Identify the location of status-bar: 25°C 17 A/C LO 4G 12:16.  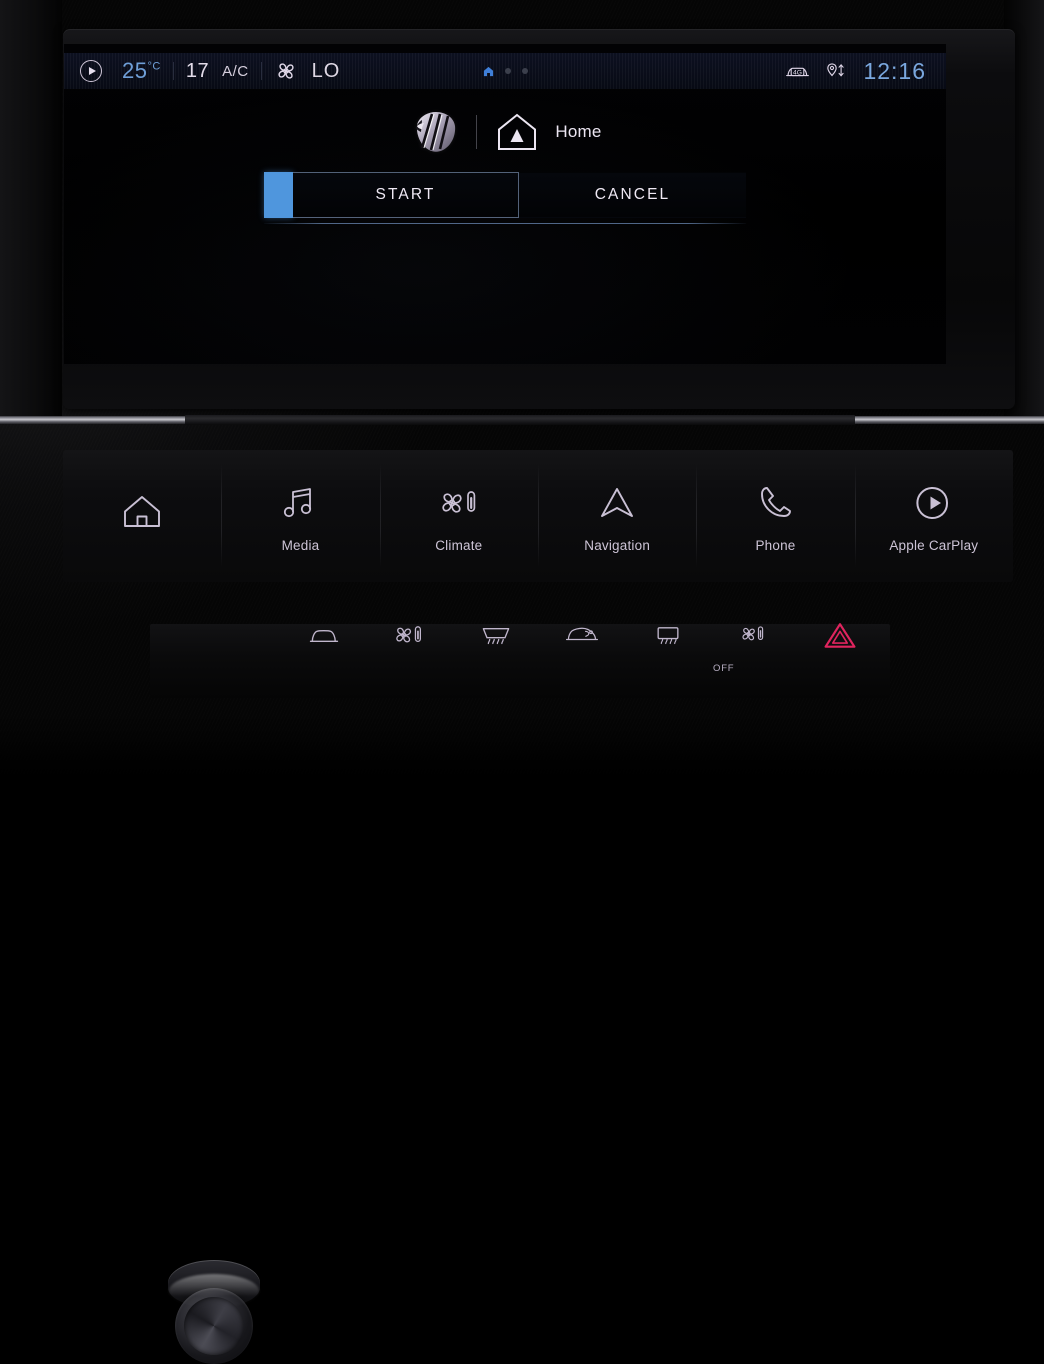
(505, 71).